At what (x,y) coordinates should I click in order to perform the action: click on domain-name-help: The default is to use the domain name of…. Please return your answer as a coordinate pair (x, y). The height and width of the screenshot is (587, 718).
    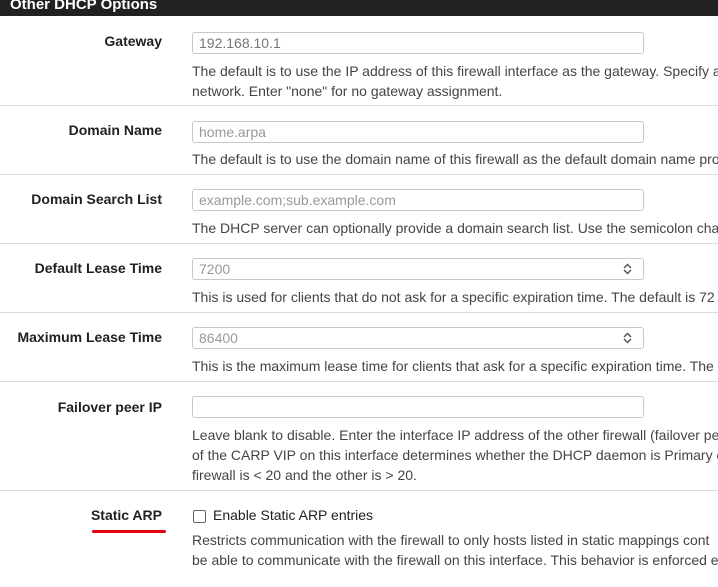
    Looking at the image, I should click on (455, 159).